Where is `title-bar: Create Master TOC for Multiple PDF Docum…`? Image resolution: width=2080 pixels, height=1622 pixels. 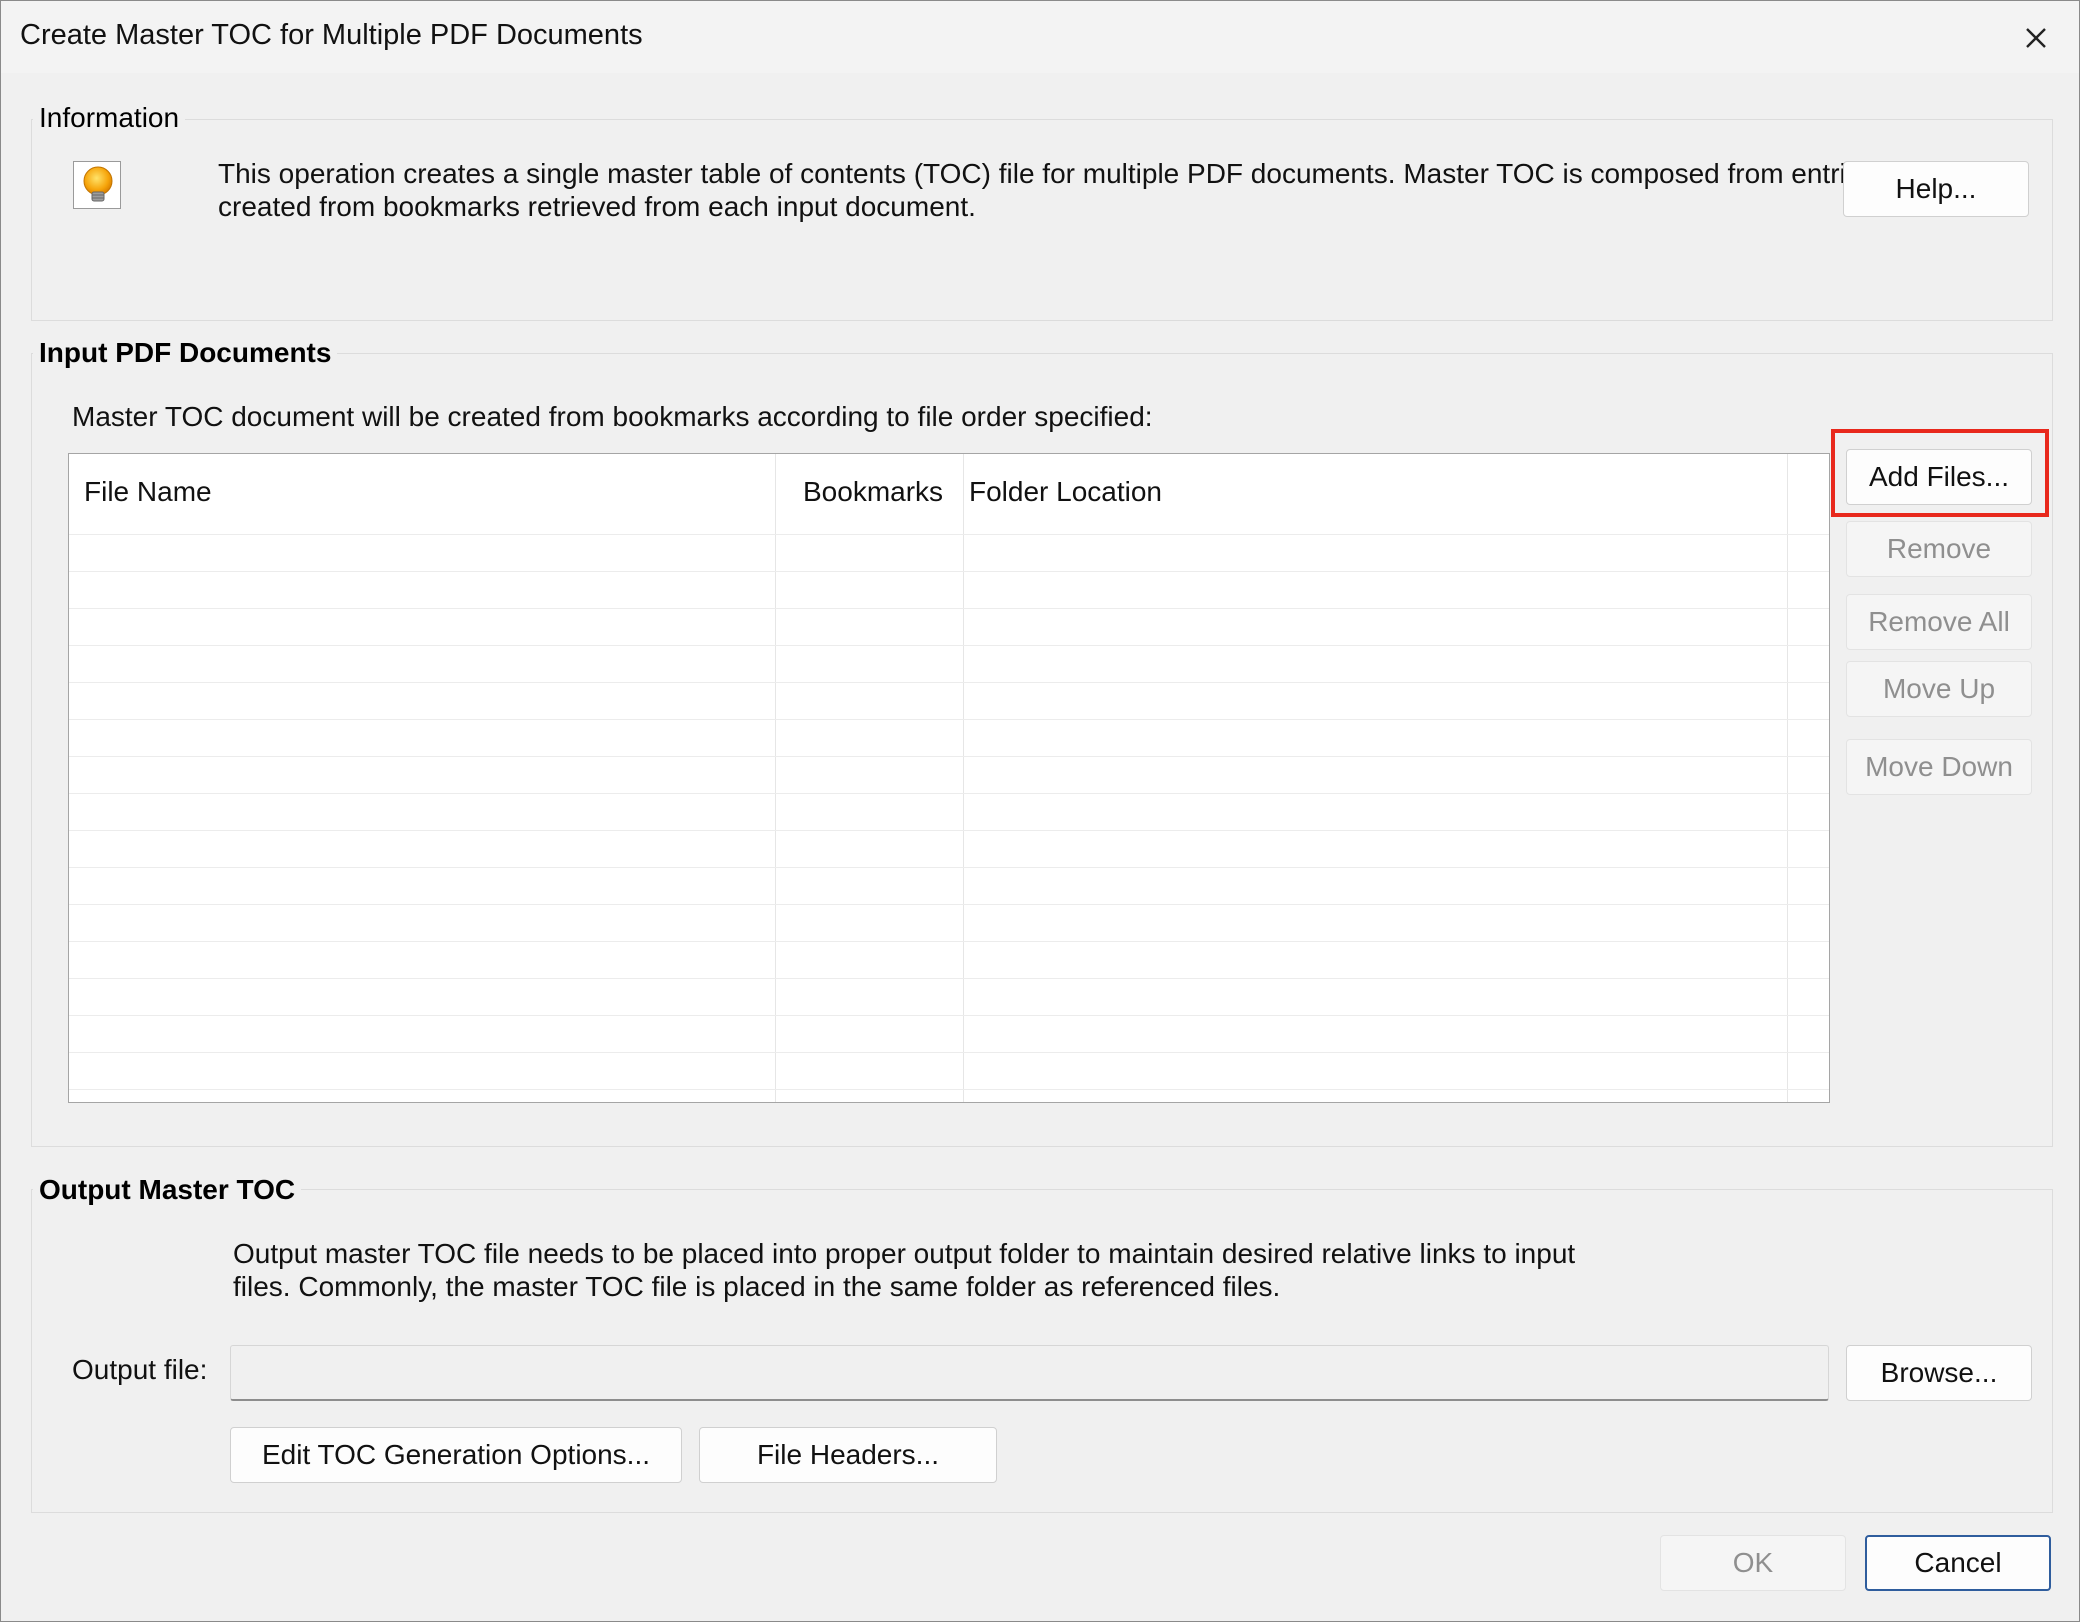
title-bar: Create Master TOC for Multiple PDF Docum… is located at coordinates (1040, 37).